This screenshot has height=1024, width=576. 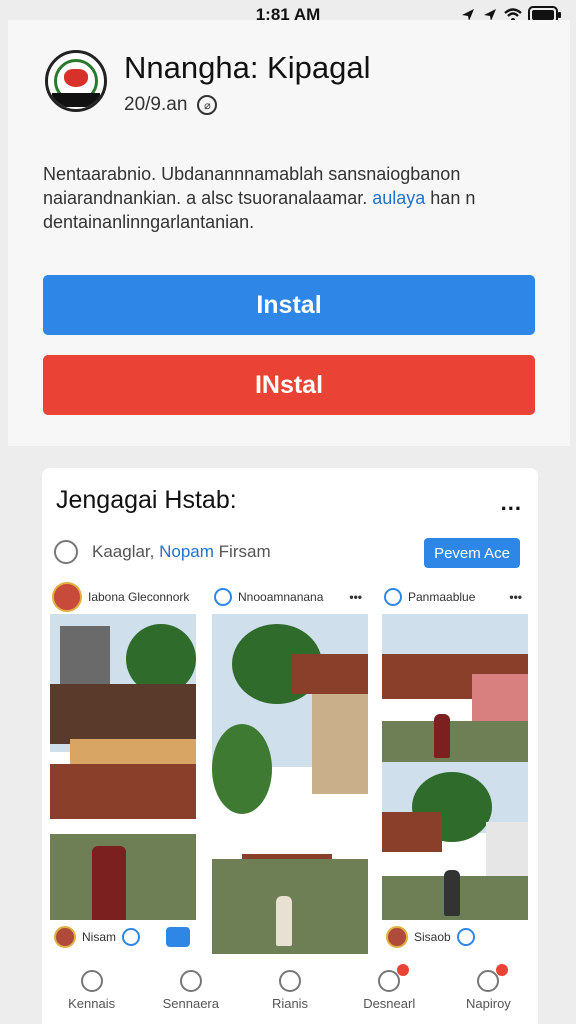 What do you see at coordinates (156, 104) in the screenshot?
I see `app-meta-text: 20/9.an` at bounding box center [156, 104].